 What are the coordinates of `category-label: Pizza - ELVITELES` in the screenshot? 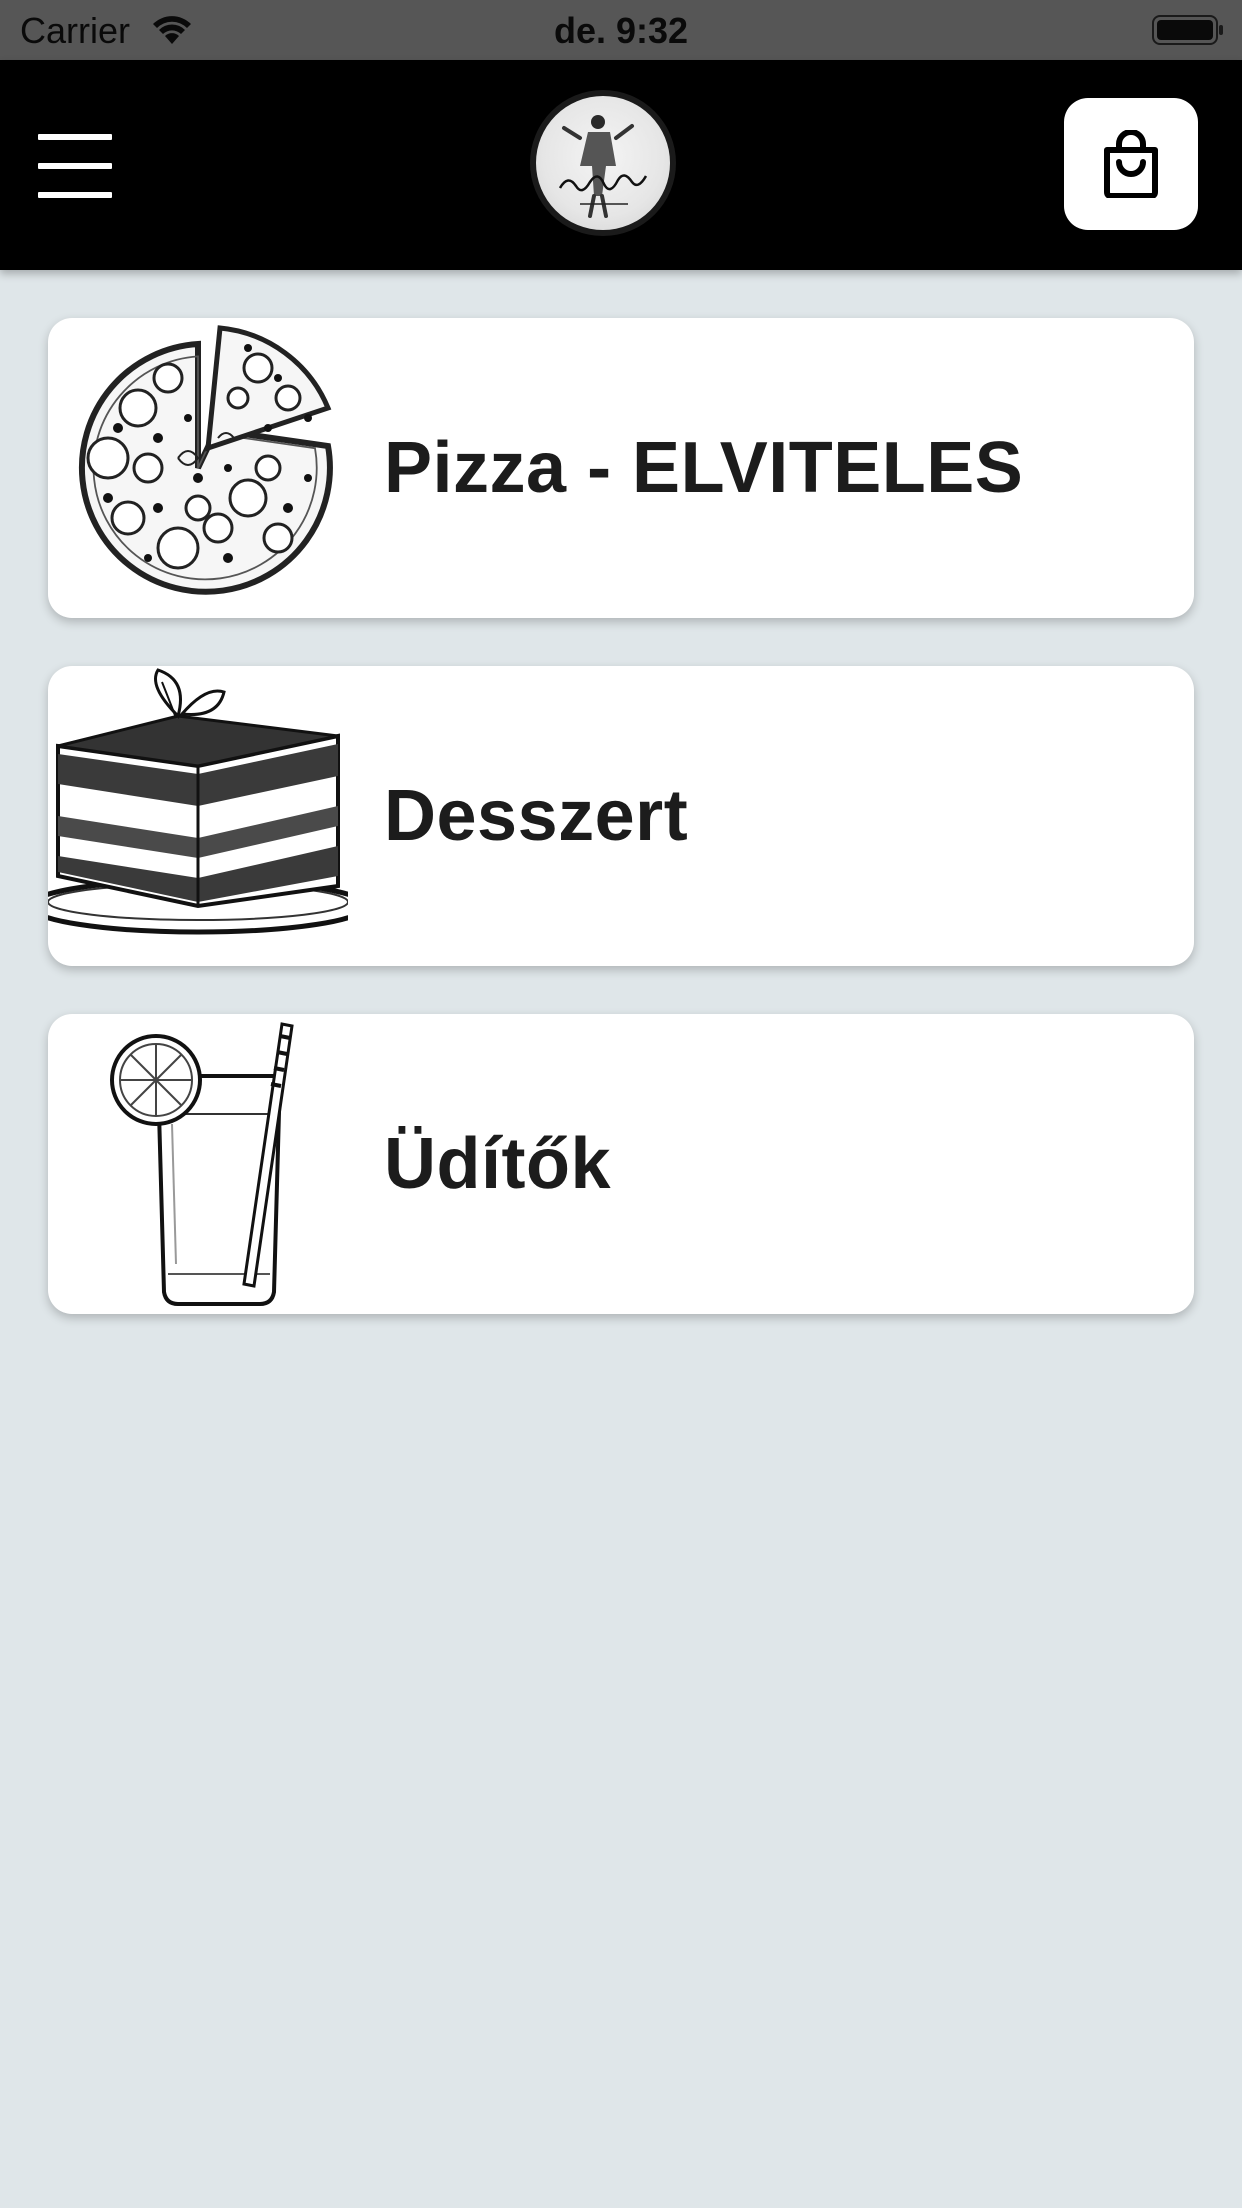 It's located at (704, 468).